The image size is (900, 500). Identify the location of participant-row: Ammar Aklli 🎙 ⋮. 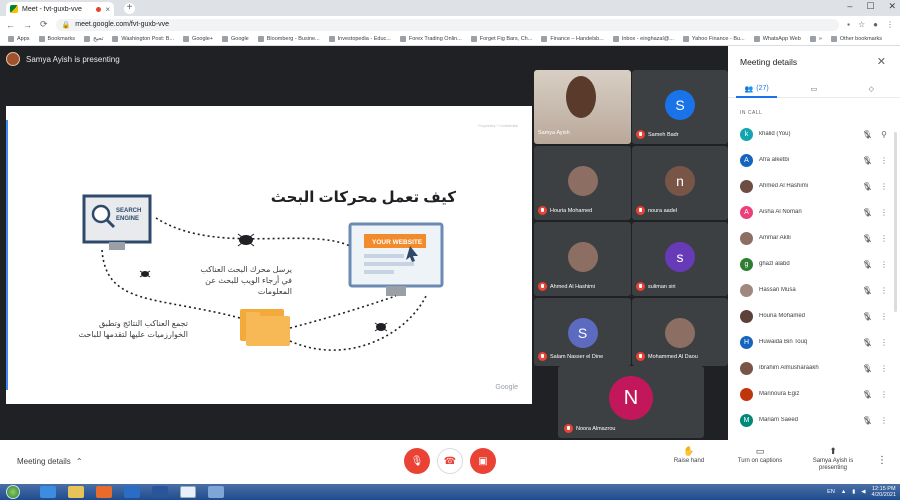
(814, 238).